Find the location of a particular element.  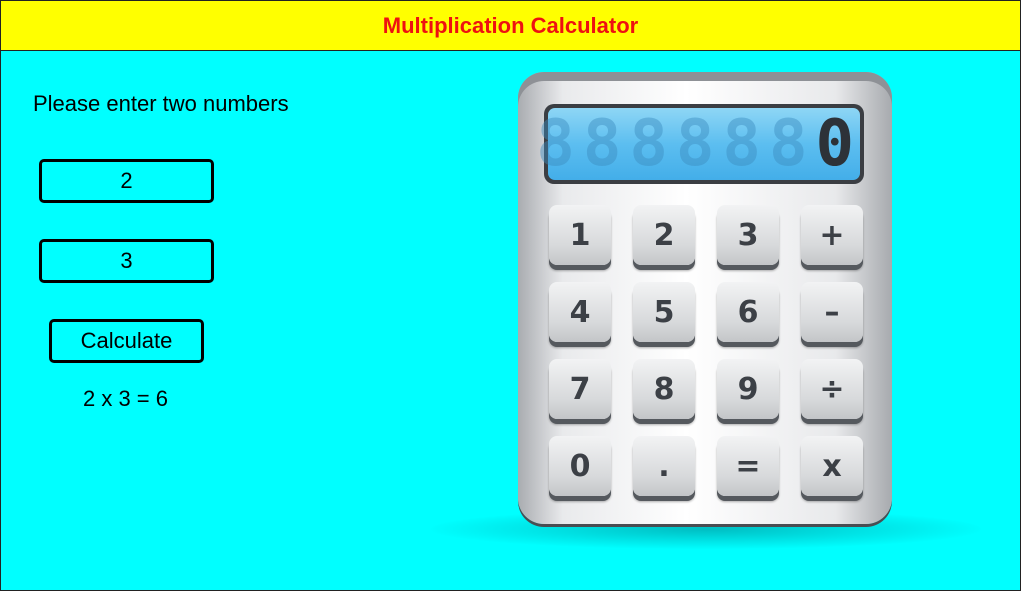

calc-key-equals: = is located at coordinates (748, 466).